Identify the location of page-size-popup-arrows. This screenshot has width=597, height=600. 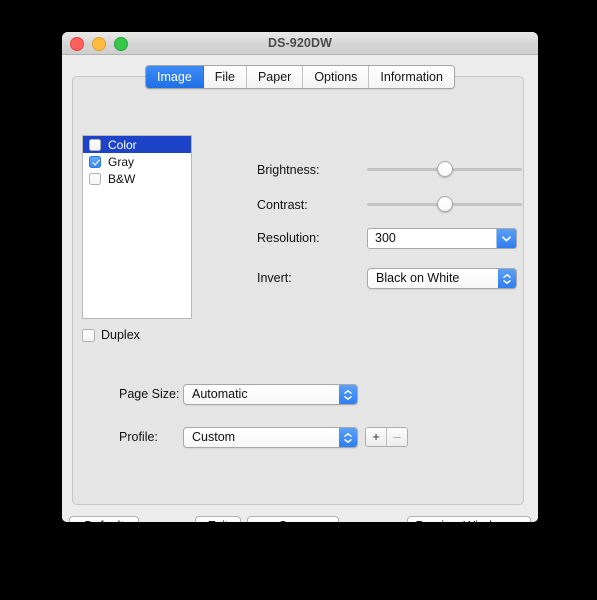
(348, 394).